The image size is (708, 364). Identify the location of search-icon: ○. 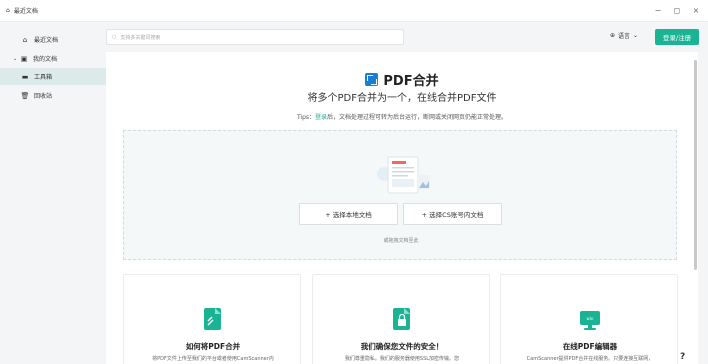
(114, 37).